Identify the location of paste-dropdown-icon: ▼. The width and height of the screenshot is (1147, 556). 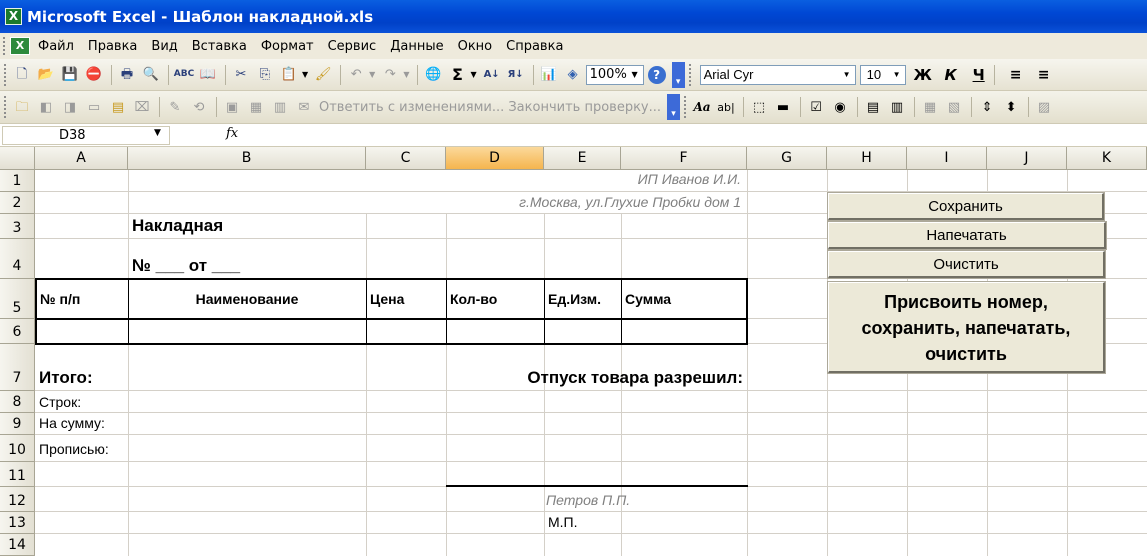
(305, 74).